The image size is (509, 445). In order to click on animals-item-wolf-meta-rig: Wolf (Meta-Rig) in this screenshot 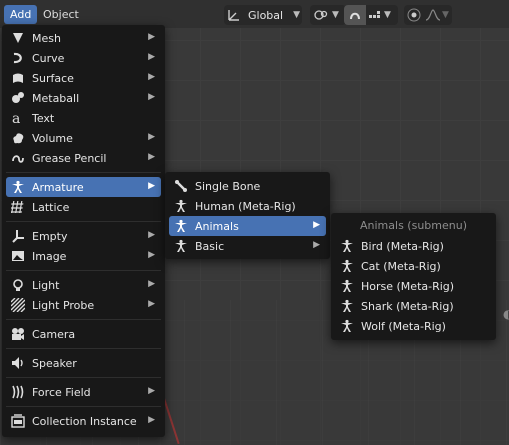, I will do `click(413, 326)`.